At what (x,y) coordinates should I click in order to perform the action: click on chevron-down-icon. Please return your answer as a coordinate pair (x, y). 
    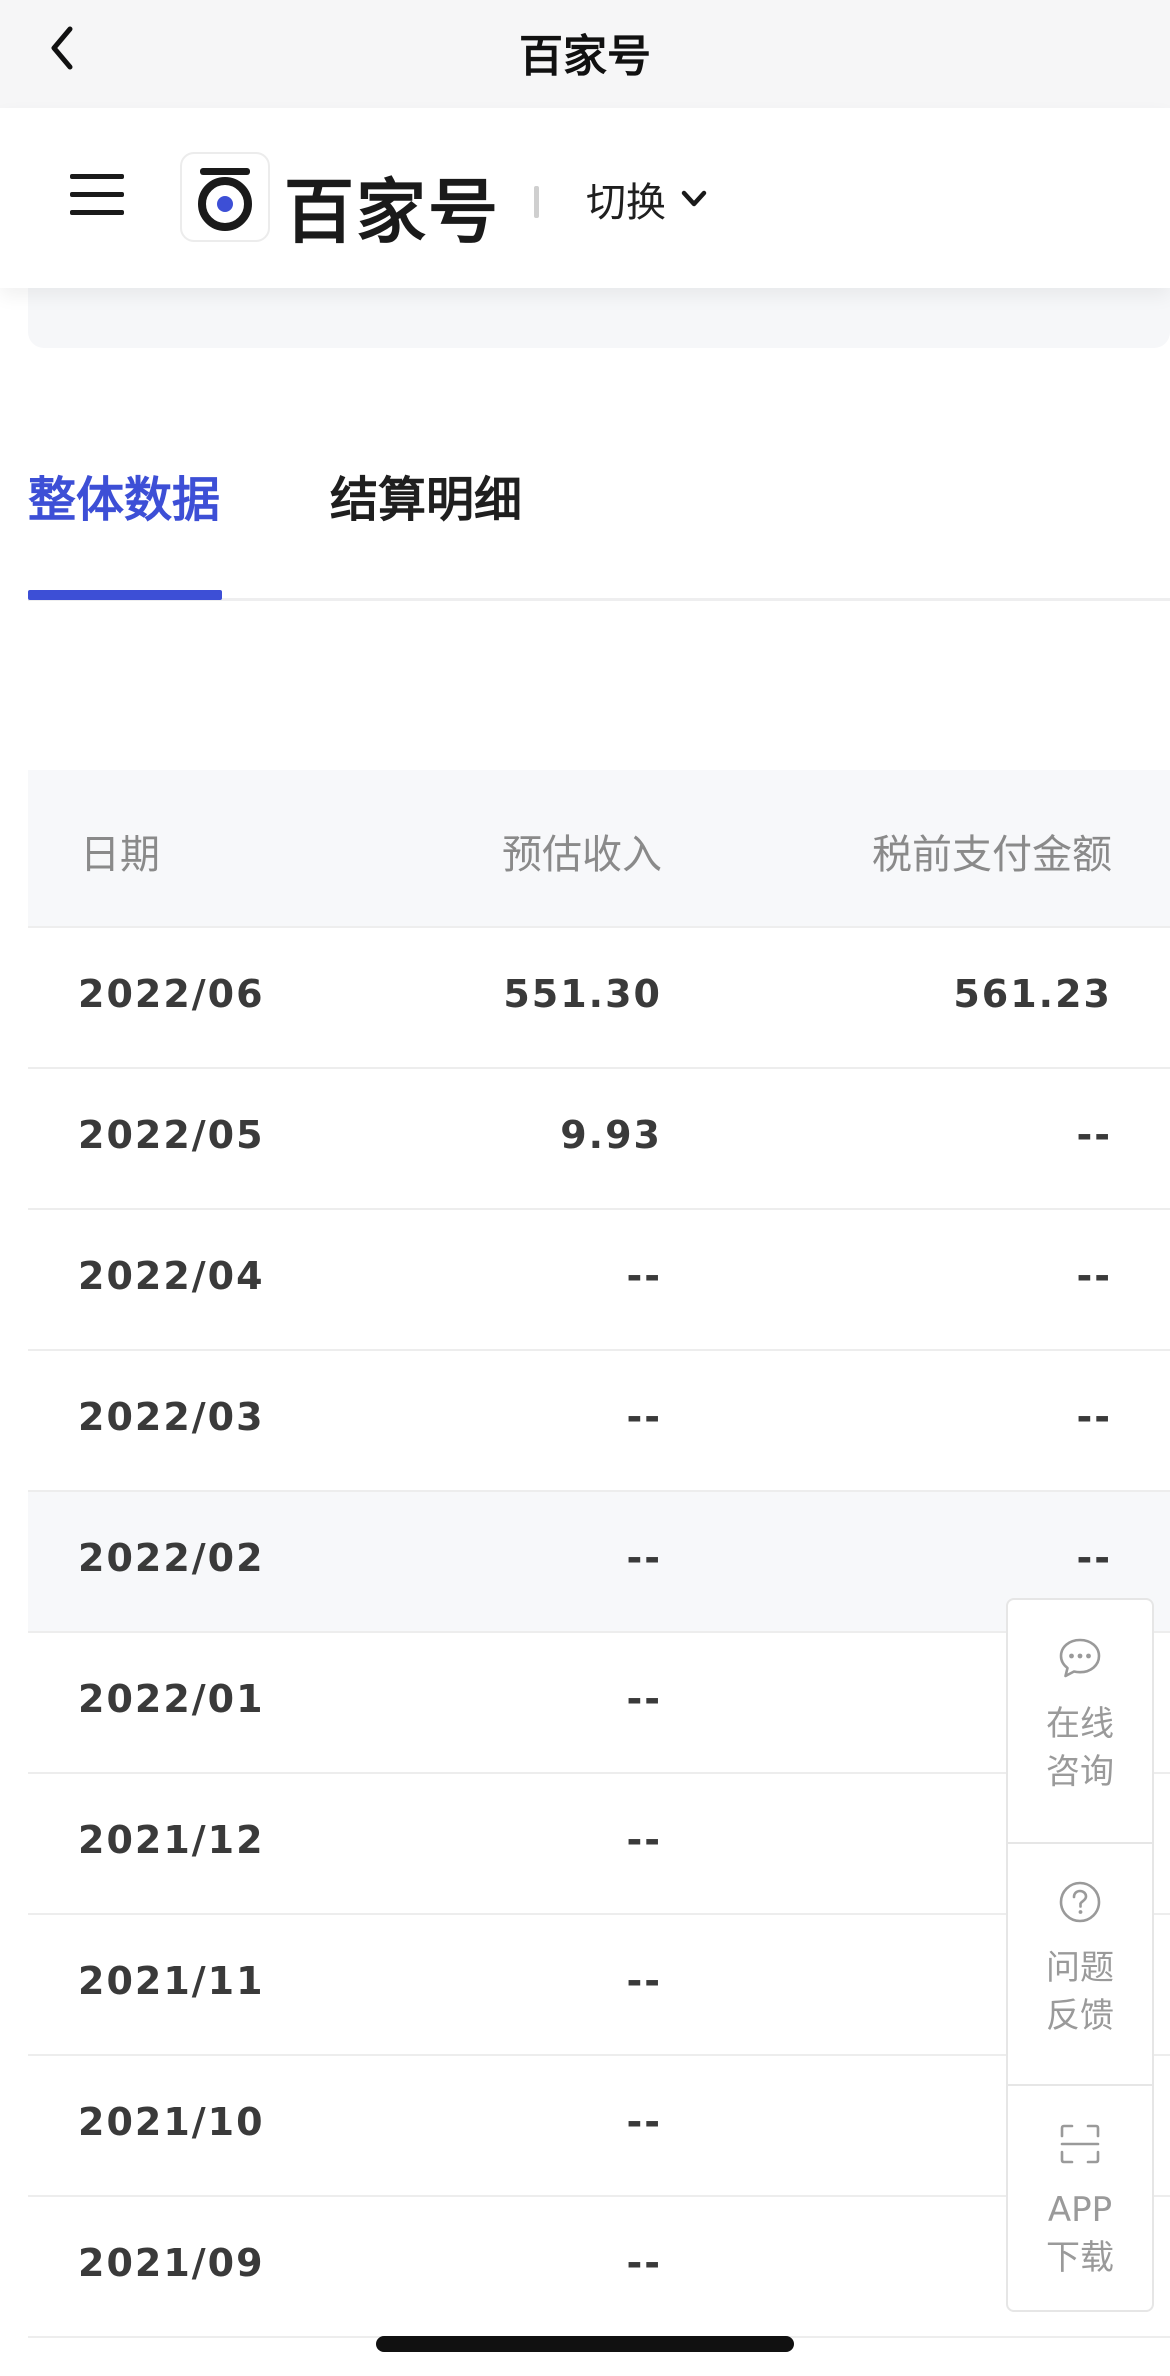
    Looking at the image, I should click on (694, 198).